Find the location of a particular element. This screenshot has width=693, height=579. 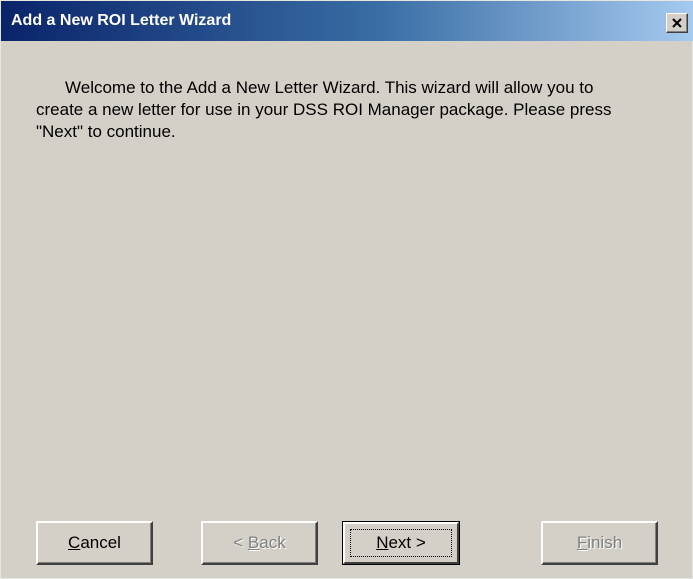

next-button-label: Next > is located at coordinates (401, 542).